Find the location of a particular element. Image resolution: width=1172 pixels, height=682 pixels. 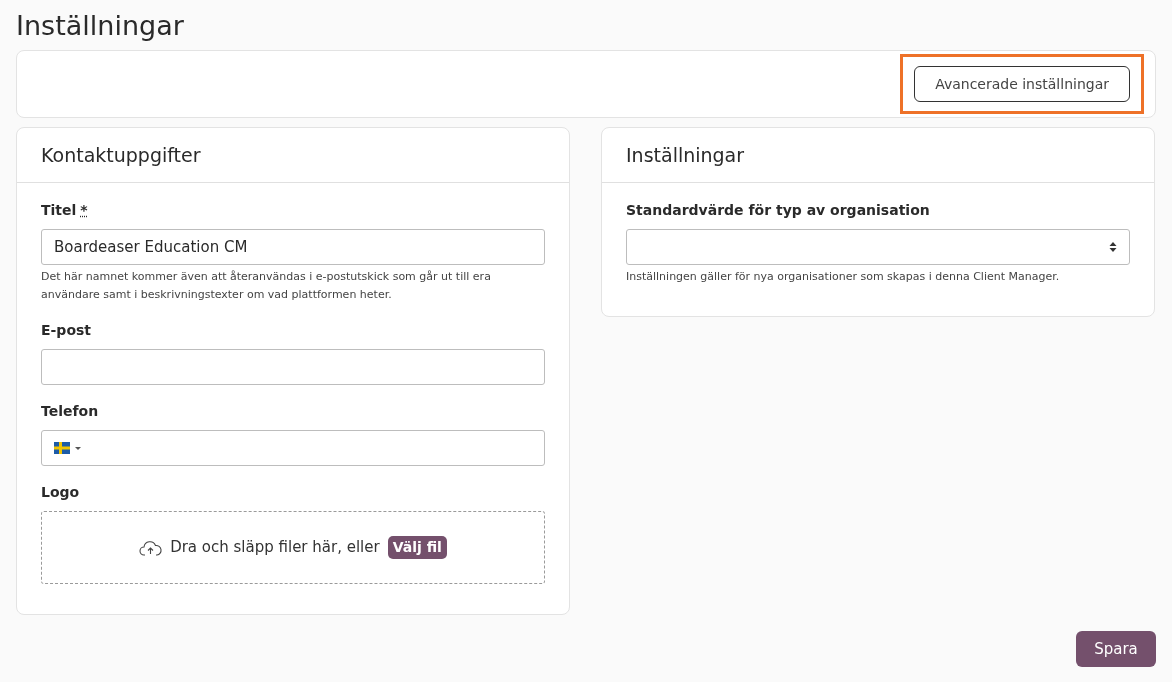

drop-zone: Dra och släpp filer här, eller Välj fil is located at coordinates (293, 547).